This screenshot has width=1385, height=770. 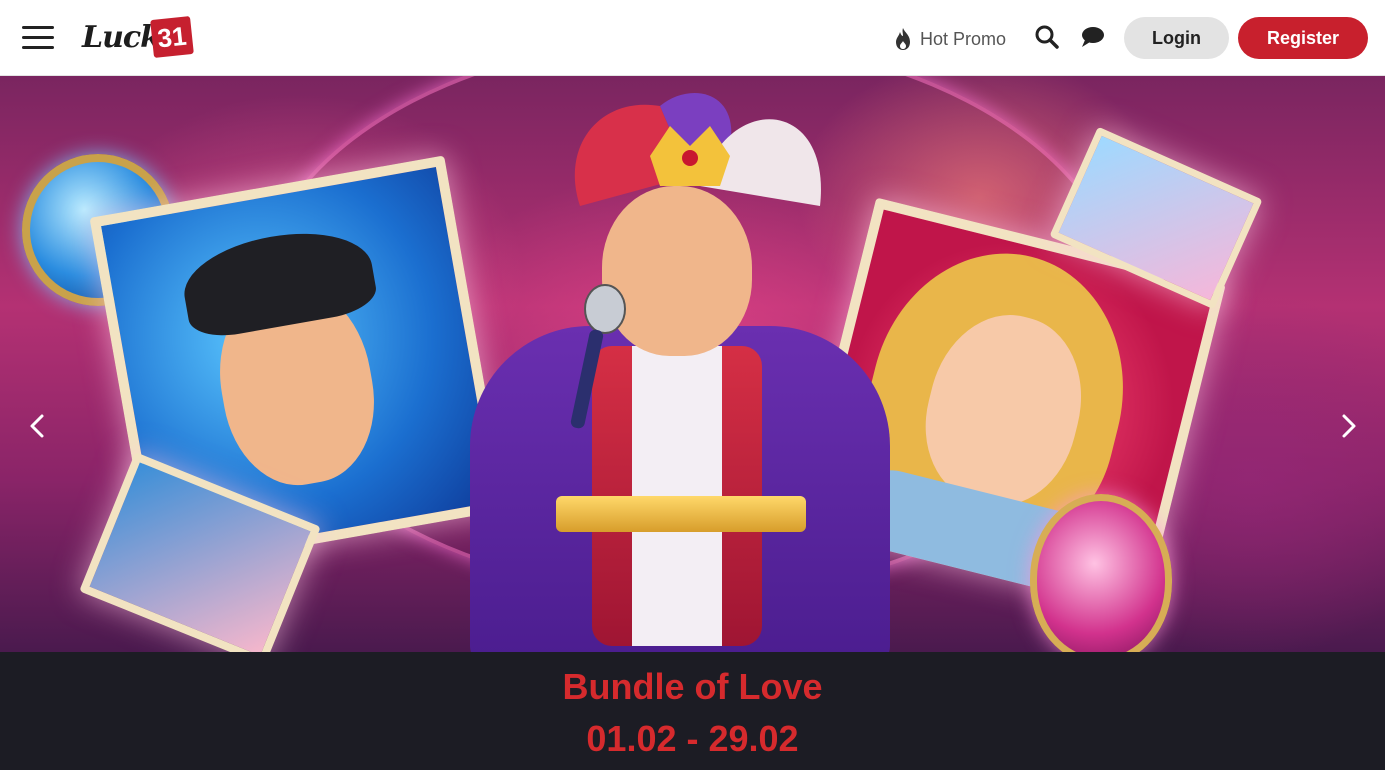 I want to click on microphone, so click(x=598, y=356).